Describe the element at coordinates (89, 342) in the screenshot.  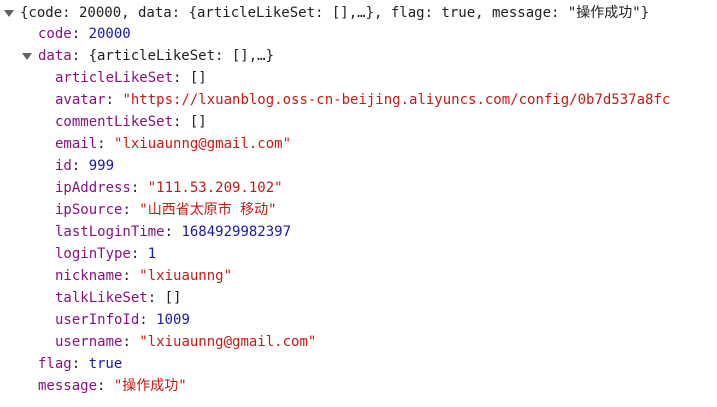
I see `property-key: username` at that location.